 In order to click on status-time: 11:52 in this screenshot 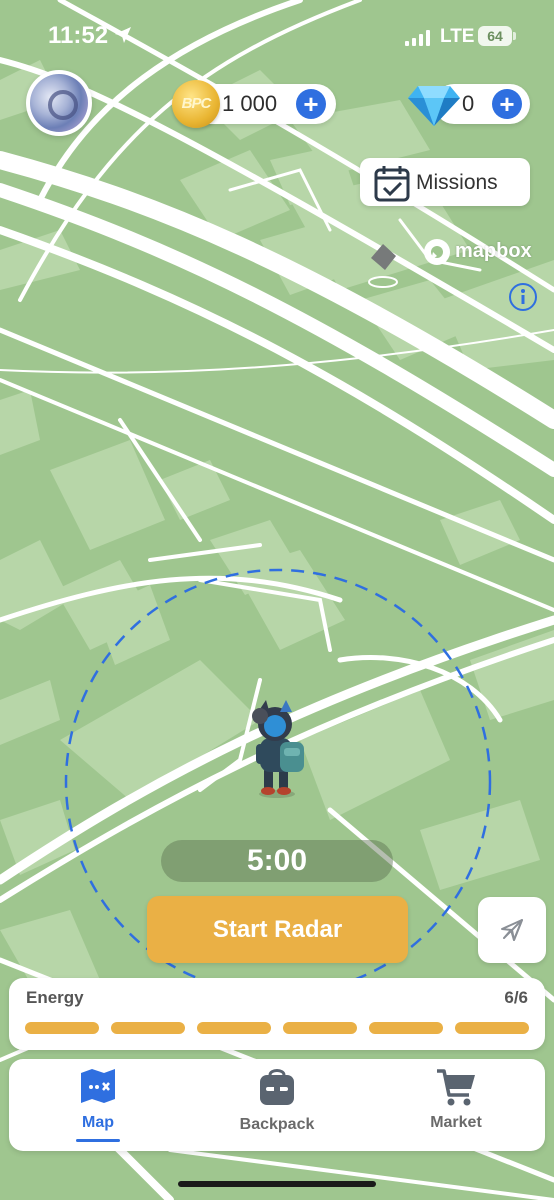, I will do `click(78, 35)`.